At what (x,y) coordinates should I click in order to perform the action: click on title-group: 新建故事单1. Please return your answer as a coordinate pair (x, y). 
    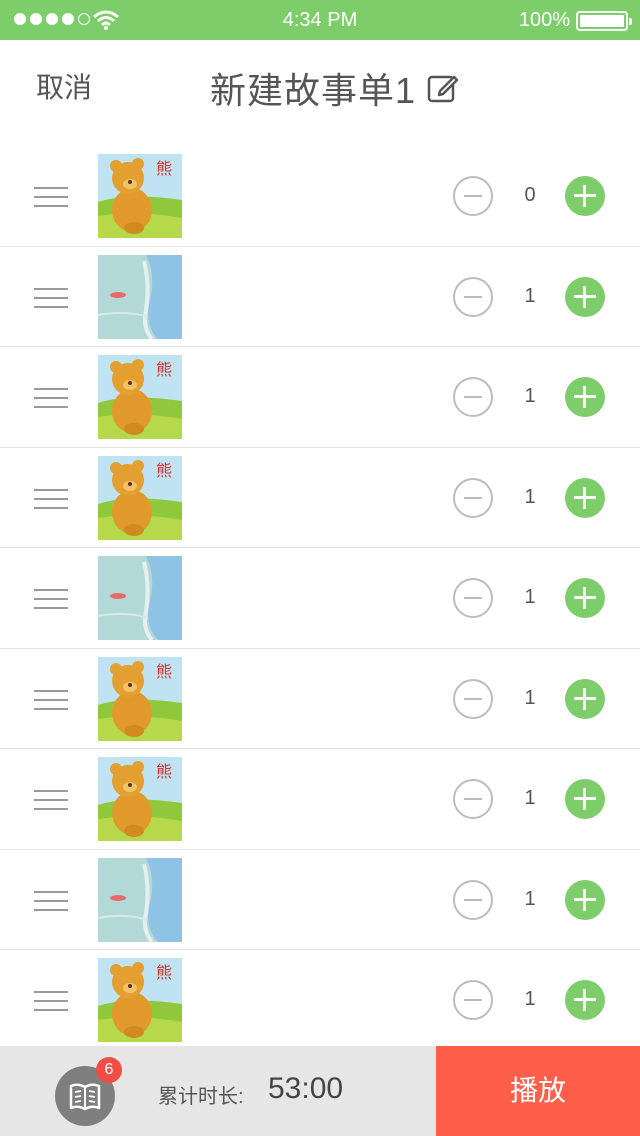
    Looking at the image, I should click on (335, 88).